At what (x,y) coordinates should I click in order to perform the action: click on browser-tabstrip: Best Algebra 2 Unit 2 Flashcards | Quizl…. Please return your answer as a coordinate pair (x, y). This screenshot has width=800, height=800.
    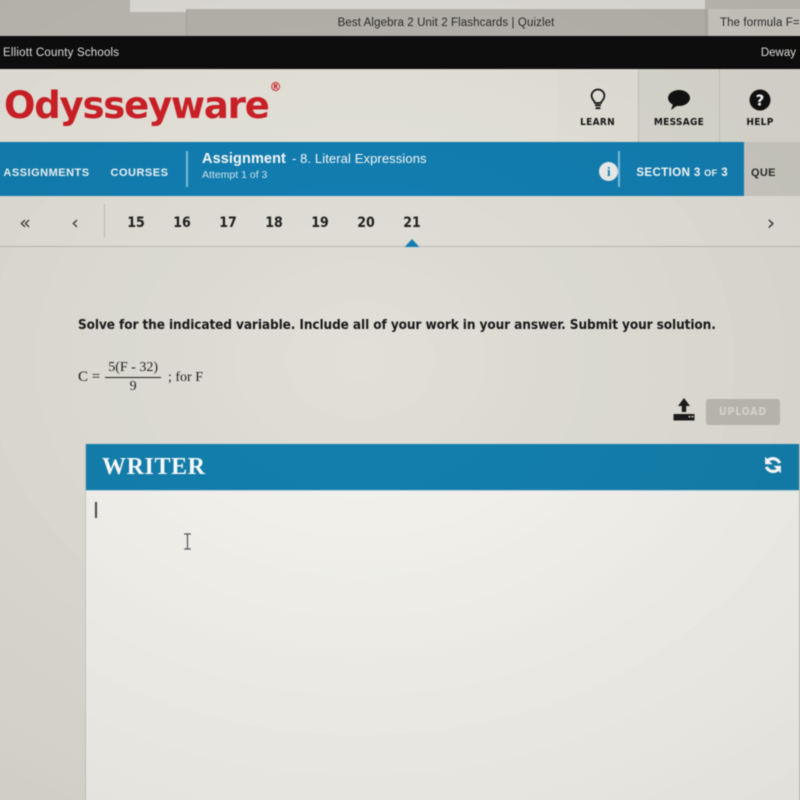
    Looking at the image, I should click on (400, 18).